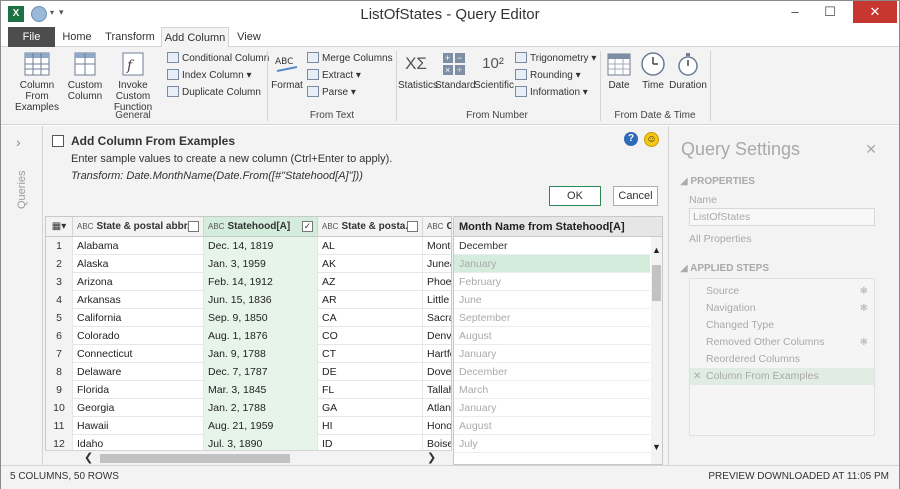 The image size is (900, 489). What do you see at coordinates (249, 37) in the screenshot?
I see `tab-view: View` at bounding box center [249, 37].